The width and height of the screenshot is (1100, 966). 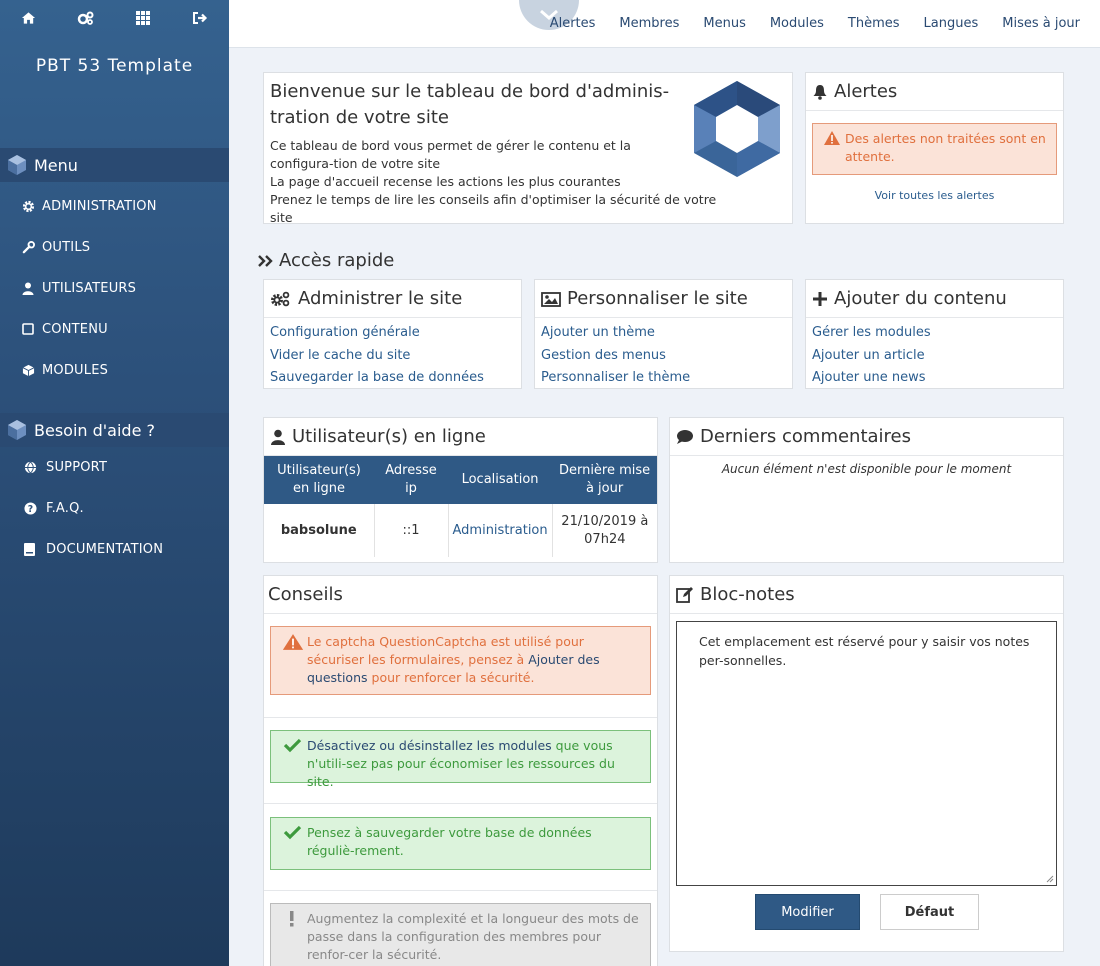 I want to click on alerts-title: Alertes, so click(x=866, y=91).